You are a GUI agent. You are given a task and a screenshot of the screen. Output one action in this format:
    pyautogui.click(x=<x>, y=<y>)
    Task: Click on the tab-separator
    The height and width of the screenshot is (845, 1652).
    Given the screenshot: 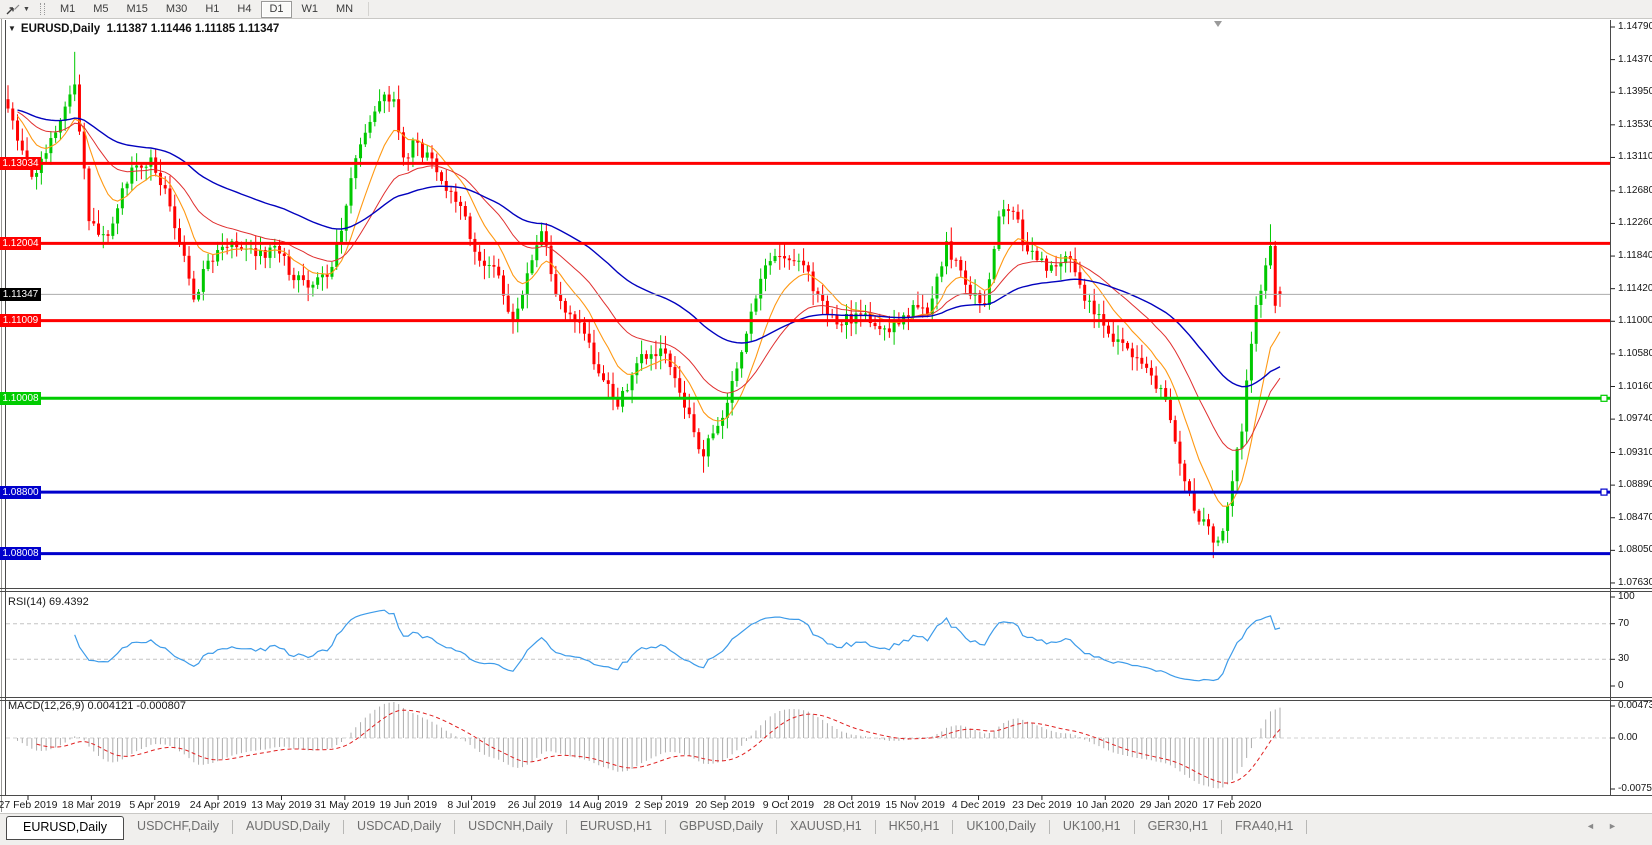 What is the action you would take?
    pyautogui.click(x=1307, y=827)
    